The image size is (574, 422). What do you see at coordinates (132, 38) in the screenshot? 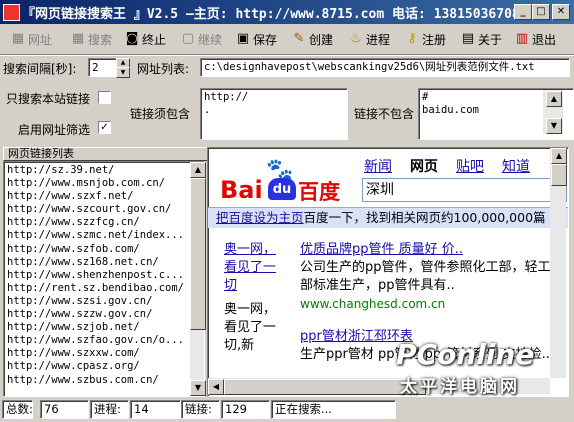
I see `stop-icon: ◙` at bounding box center [132, 38].